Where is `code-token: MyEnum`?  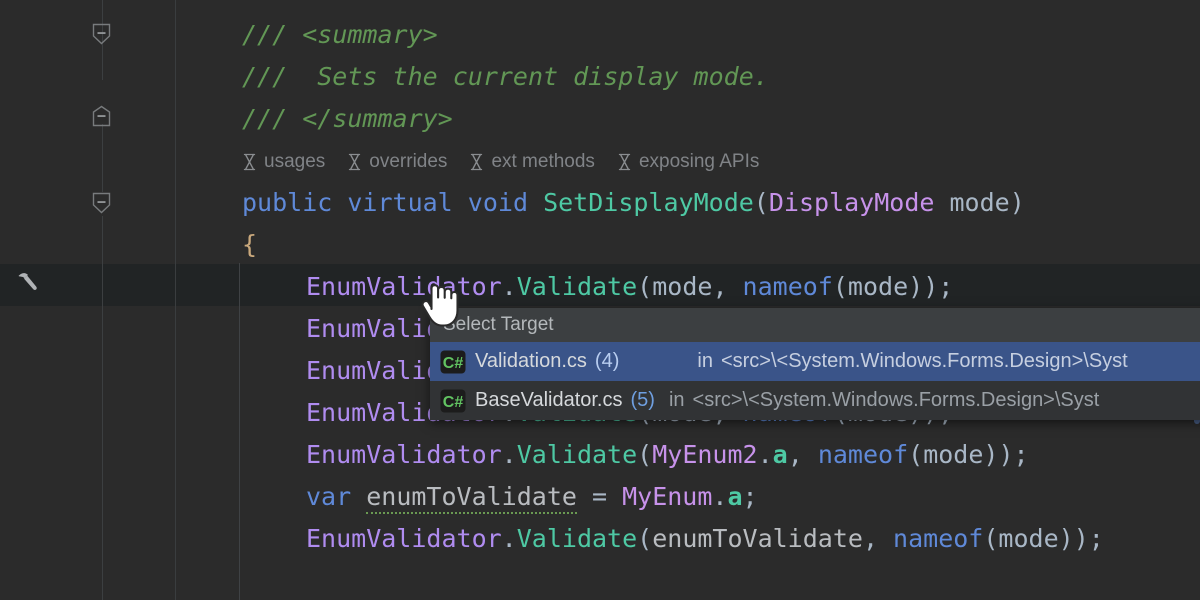
code-token: MyEnum is located at coordinates (667, 496).